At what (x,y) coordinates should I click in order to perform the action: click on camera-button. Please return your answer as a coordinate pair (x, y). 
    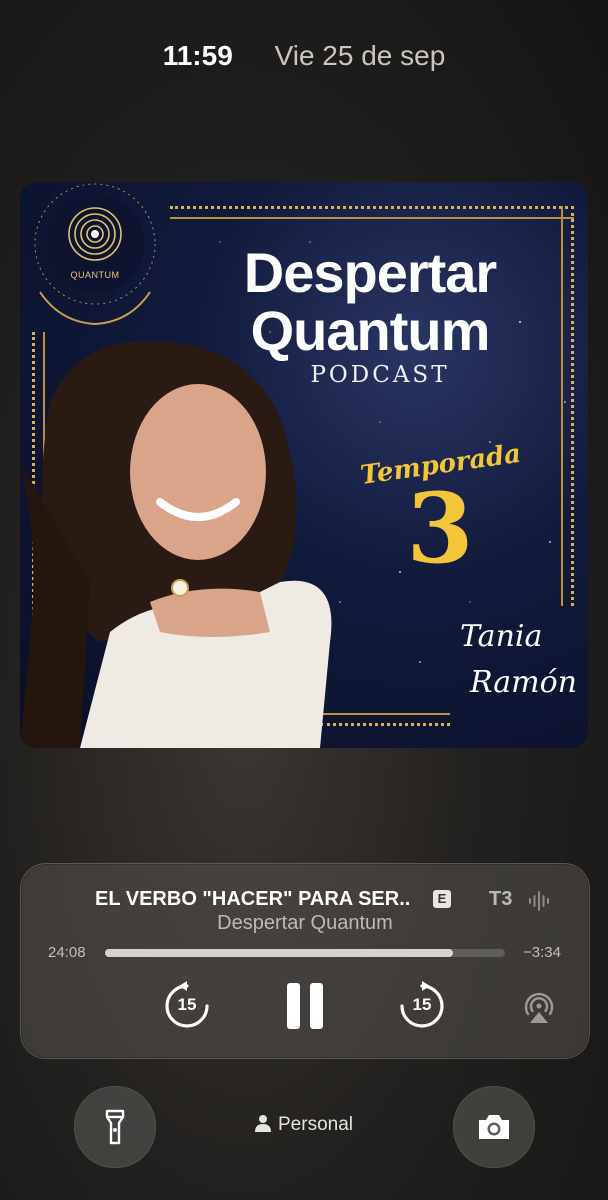
    Looking at the image, I should click on (494, 1127).